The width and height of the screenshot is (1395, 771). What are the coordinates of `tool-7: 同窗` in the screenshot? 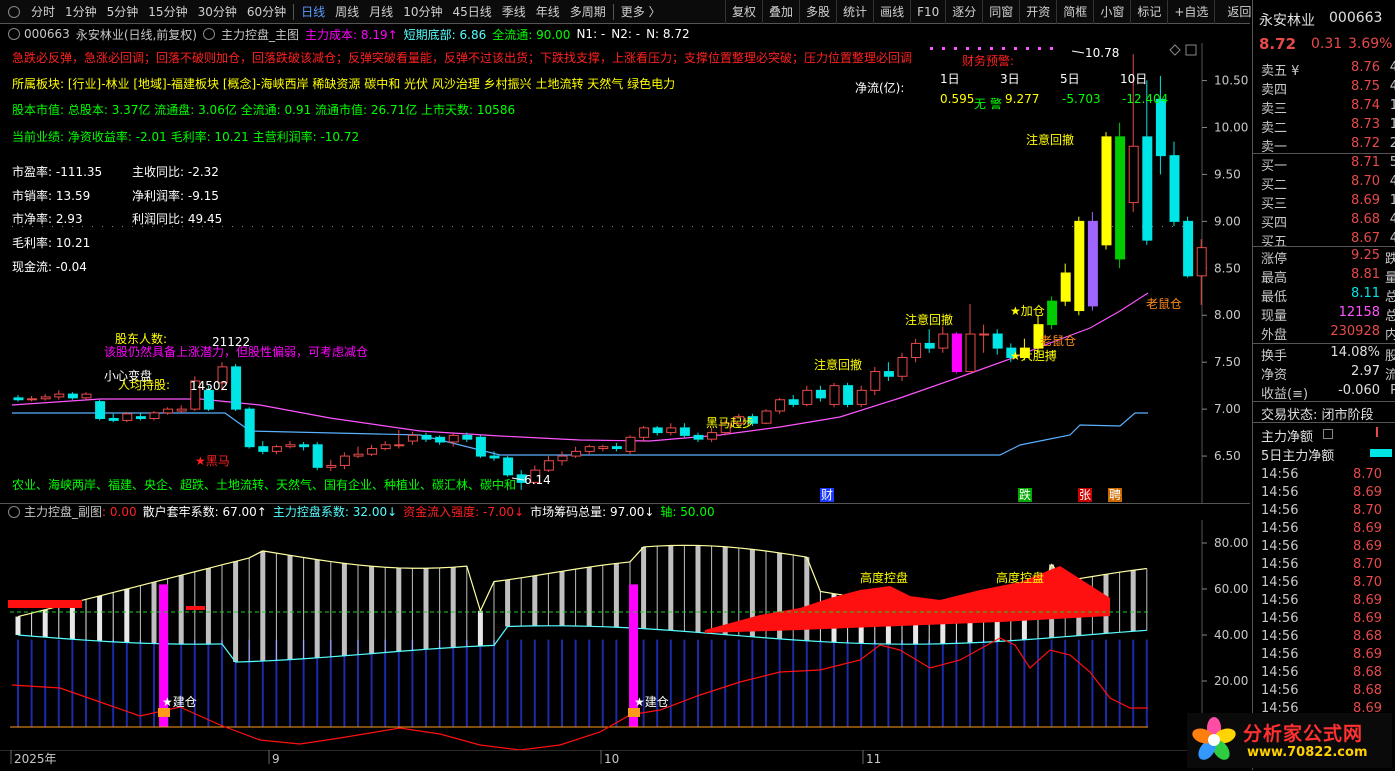 It's located at (1000, 12).